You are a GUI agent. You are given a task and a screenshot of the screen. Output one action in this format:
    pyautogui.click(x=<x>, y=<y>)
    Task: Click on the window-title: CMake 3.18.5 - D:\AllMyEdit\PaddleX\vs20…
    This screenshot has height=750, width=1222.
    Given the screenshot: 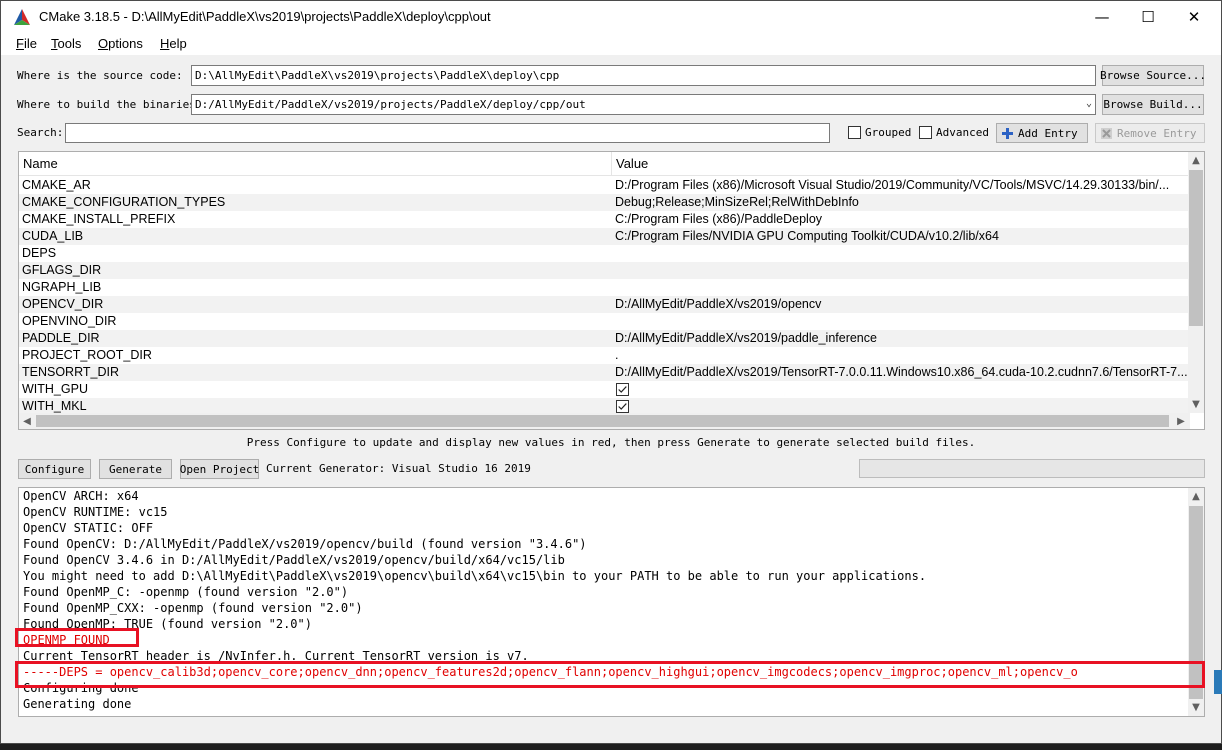 What is the action you would take?
    pyautogui.click(x=265, y=16)
    